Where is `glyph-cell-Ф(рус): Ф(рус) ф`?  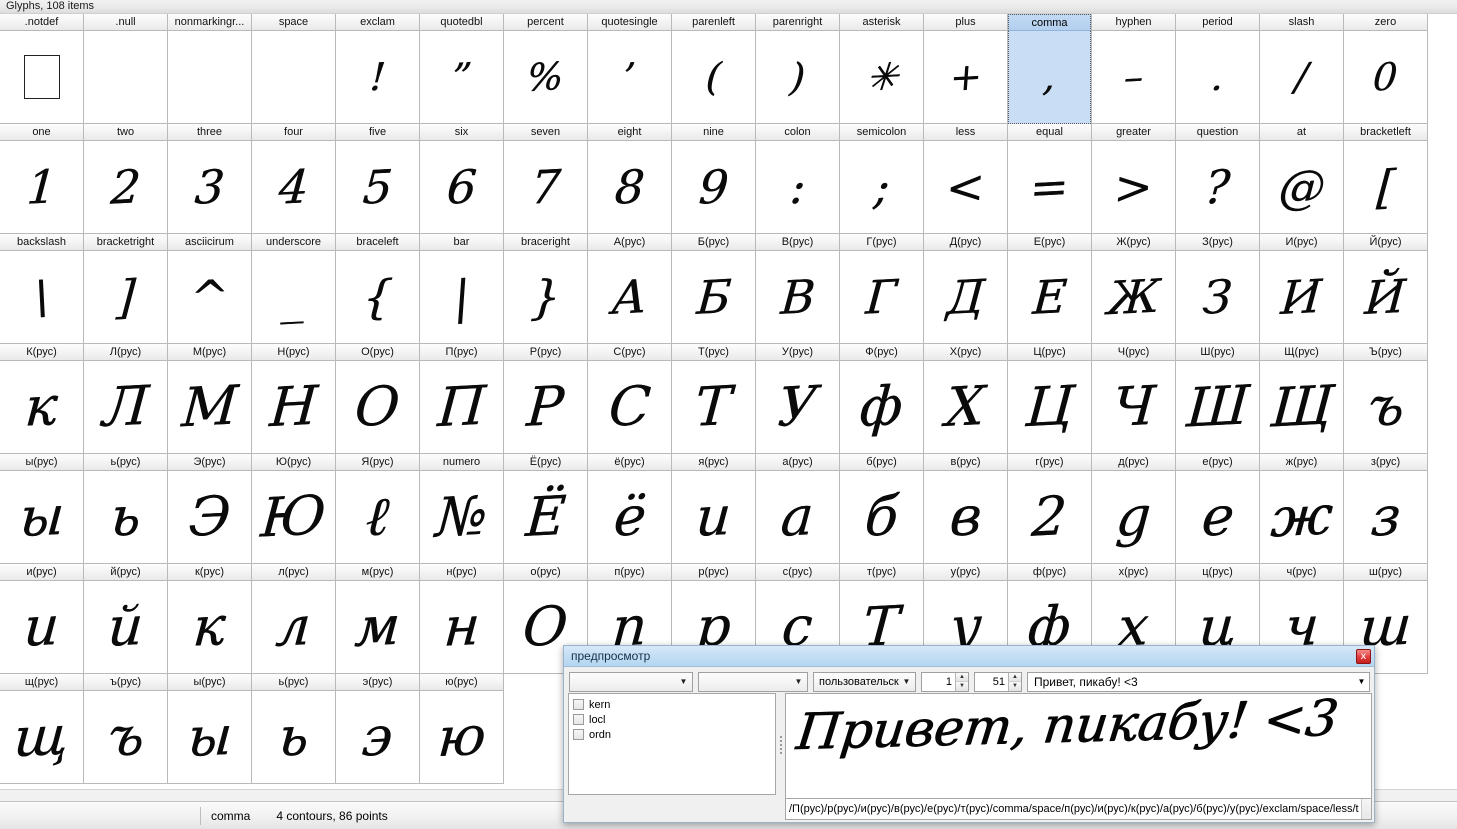
glyph-cell-Ф(рус): Ф(рус) ф is located at coordinates (882, 399).